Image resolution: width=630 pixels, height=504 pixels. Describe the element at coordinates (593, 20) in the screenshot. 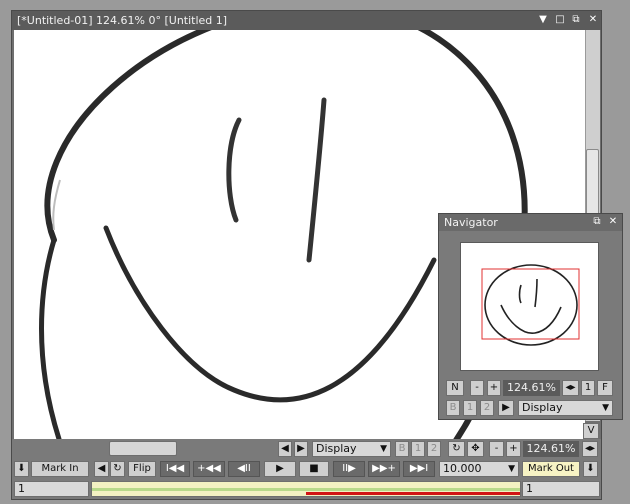

I see `close-icon: ✕` at that location.